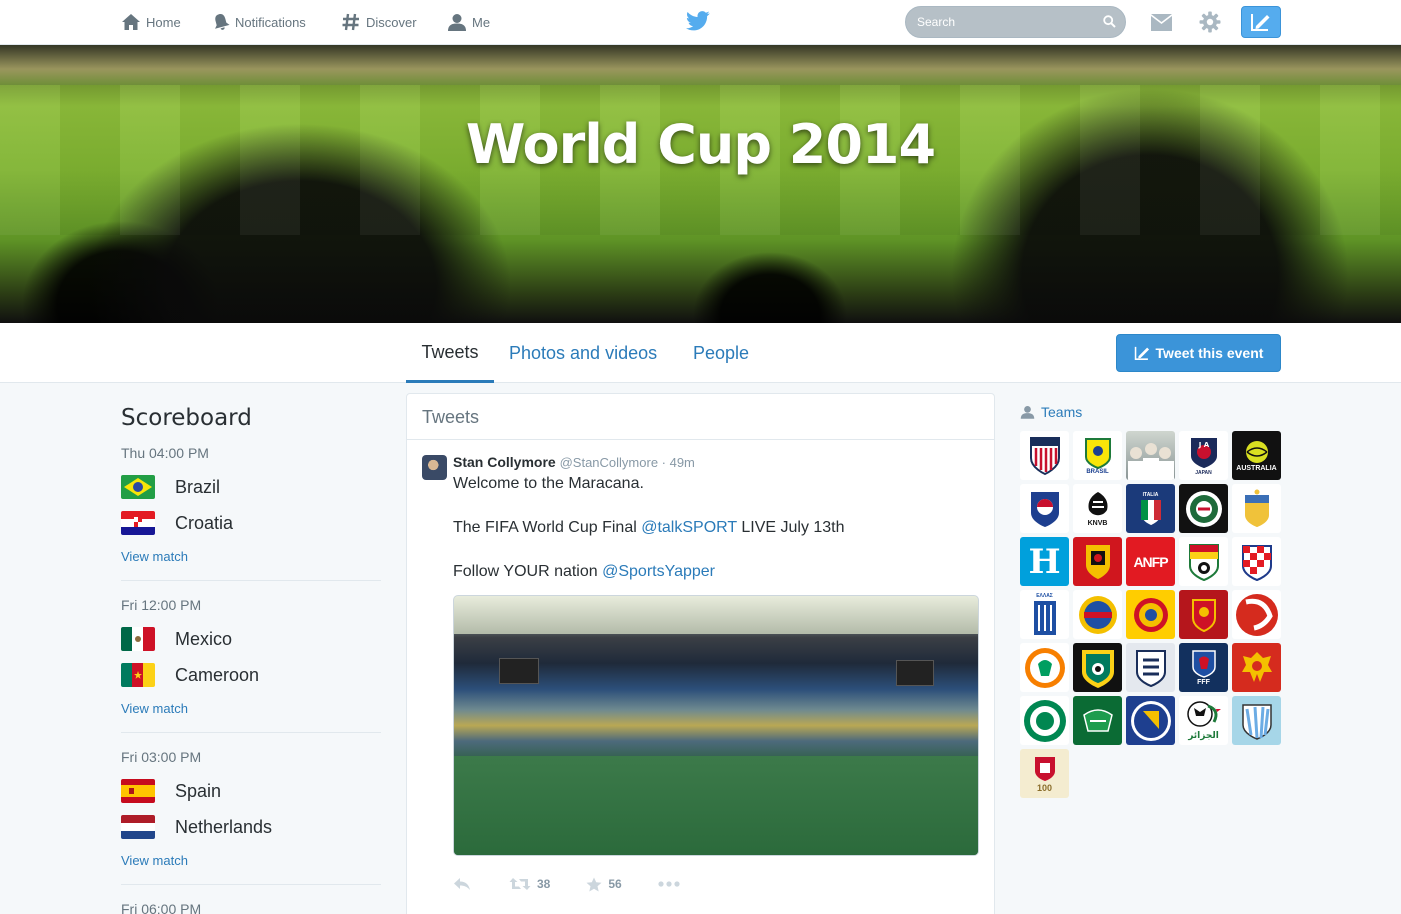  What do you see at coordinates (698, 21) in the screenshot?
I see `twitter-bird-icon` at bounding box center [698, 21].